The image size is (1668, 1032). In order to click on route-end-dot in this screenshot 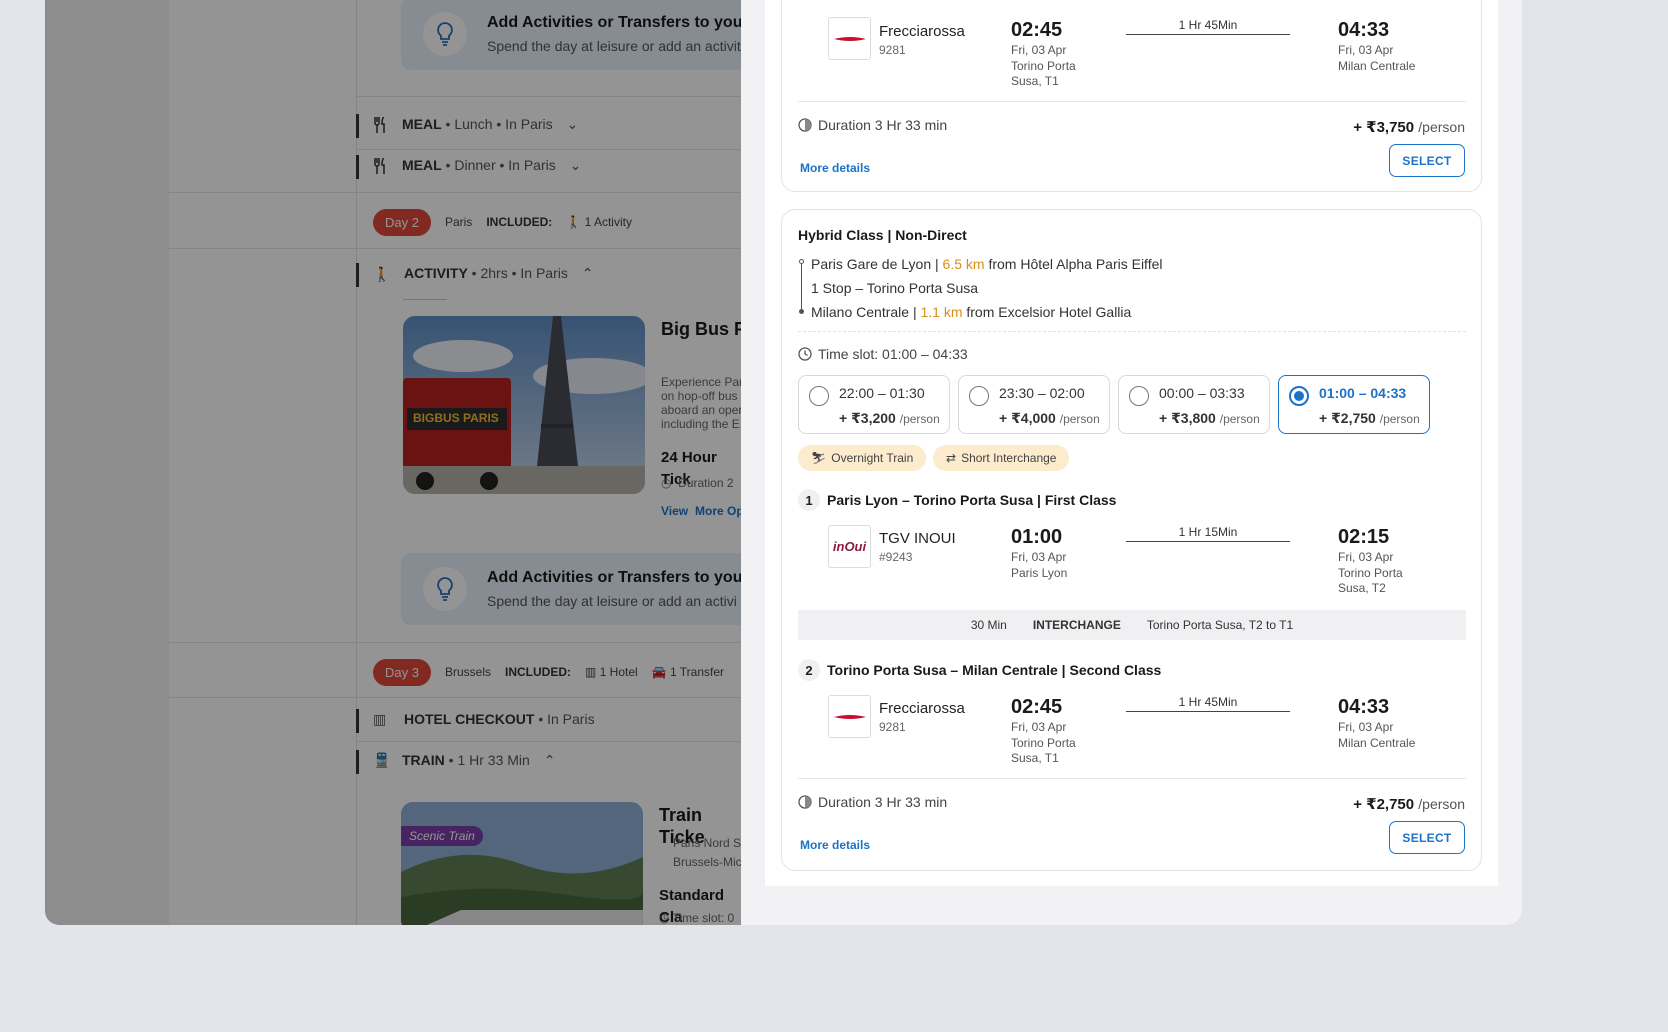, I will do `click(801, 311)`.